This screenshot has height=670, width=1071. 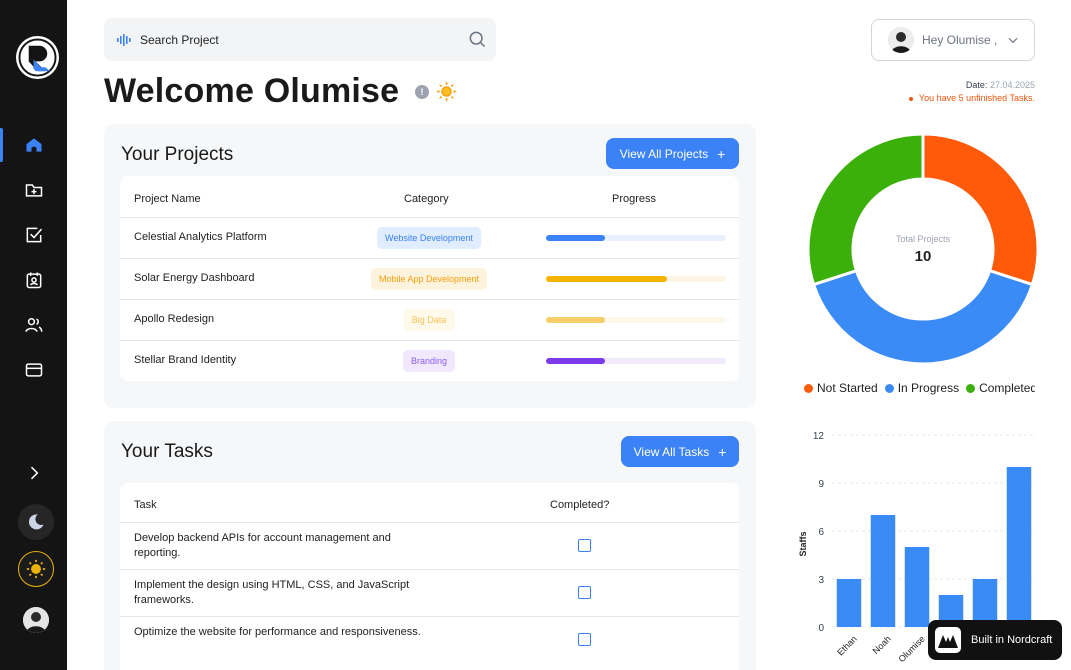 What do you see at coordinates (882, 645) in the screenshot?
I see `x-tick-label: Noah` at bounding box center [882, 645].